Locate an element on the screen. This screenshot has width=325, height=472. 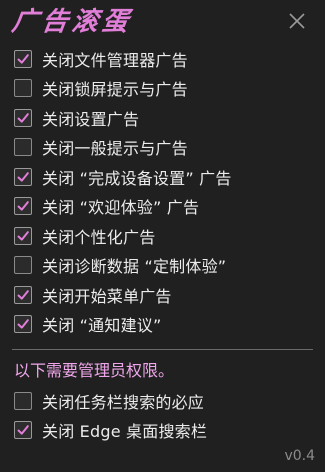
admin-note: 以下需要管理员权限。 is located at coordinates (94, 370).